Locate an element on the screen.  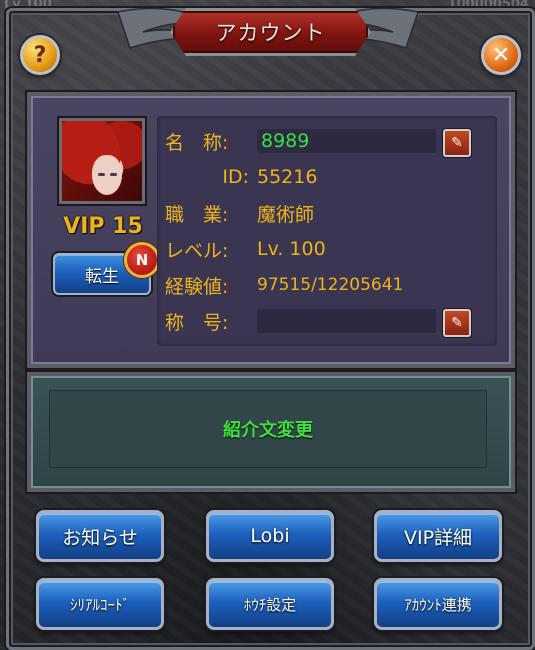
news-label: お知らせ is located at coordinates (100, 537).